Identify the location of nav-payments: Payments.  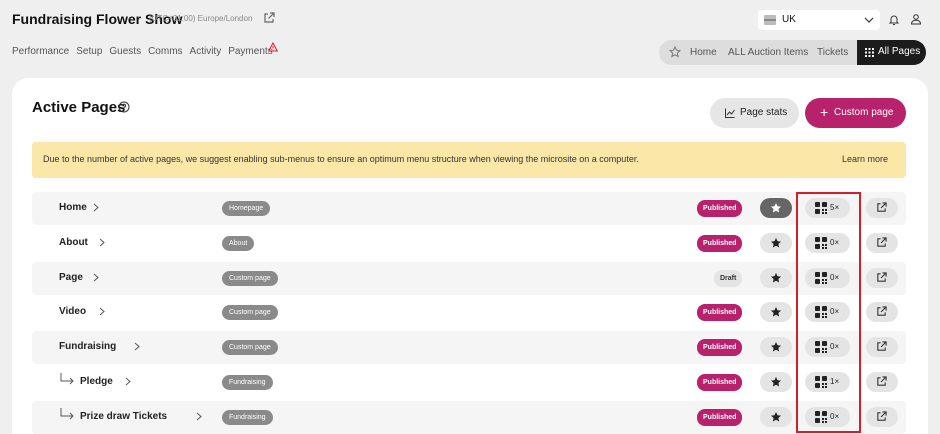
(250, 51).